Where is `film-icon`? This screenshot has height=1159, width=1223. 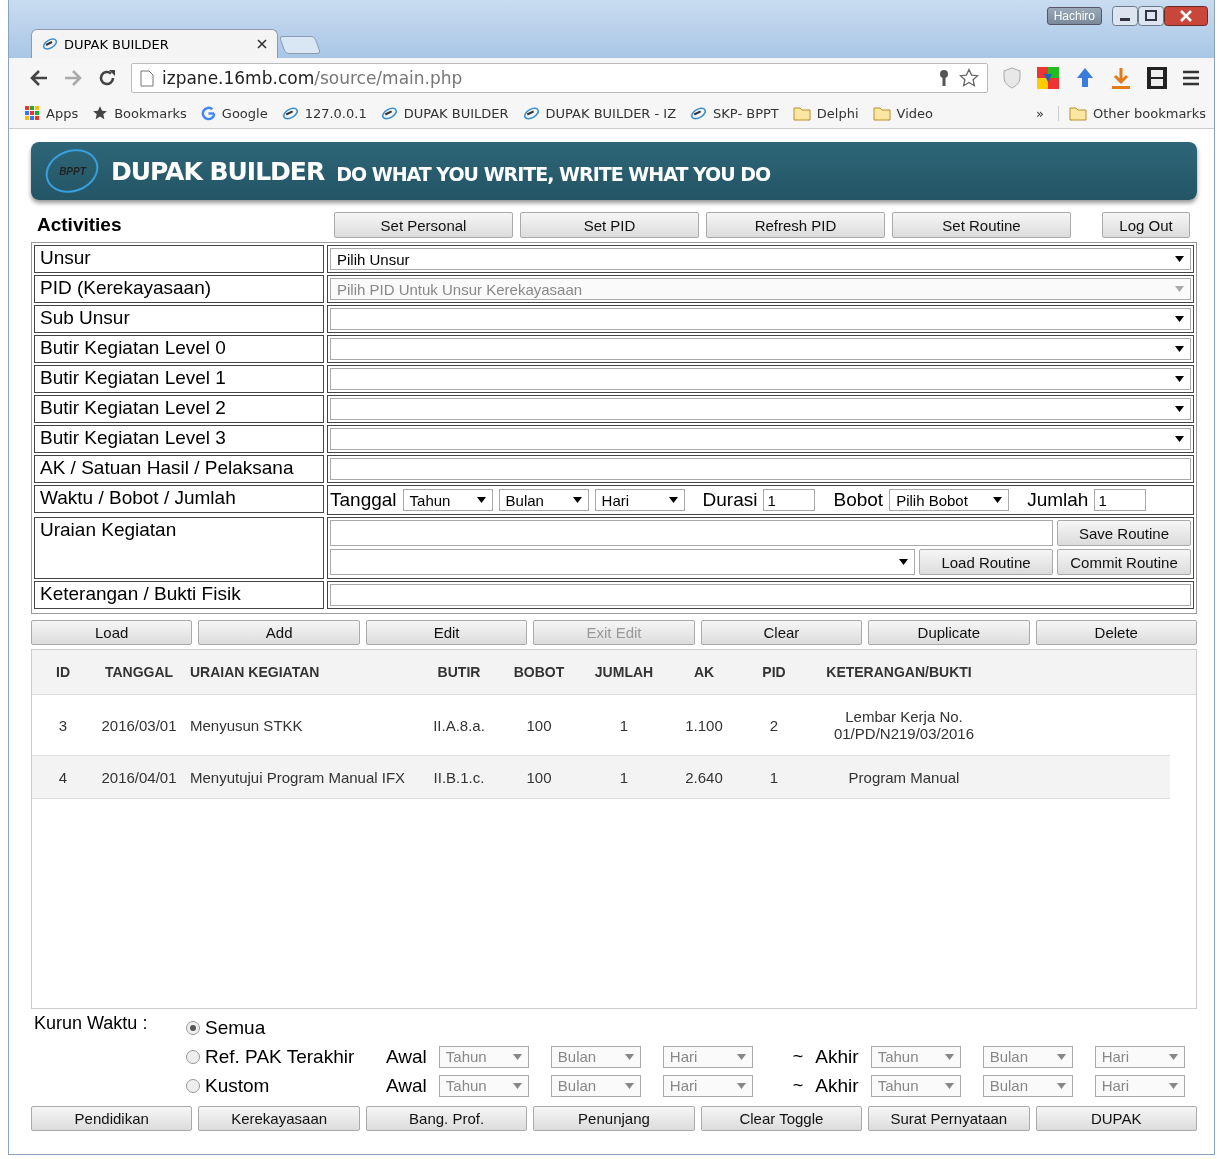 film-icon is located at coordinates (1157, 78).